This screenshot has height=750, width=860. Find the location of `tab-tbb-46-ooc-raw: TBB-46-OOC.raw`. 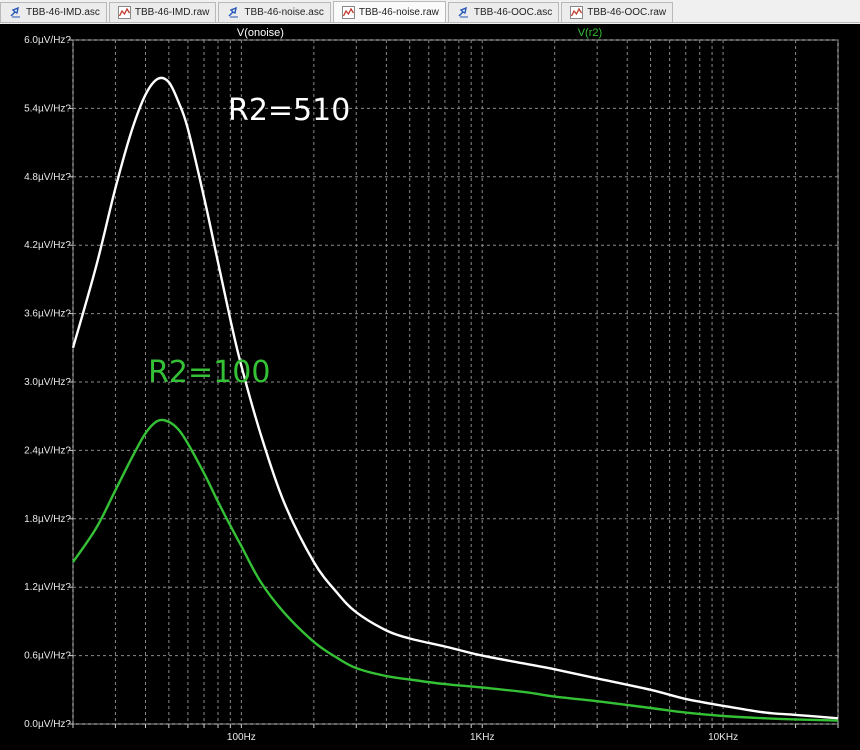

tab-tbb-46-ooc-raw: TBB-46-OOC.raw is located at coordinates (617, 12).